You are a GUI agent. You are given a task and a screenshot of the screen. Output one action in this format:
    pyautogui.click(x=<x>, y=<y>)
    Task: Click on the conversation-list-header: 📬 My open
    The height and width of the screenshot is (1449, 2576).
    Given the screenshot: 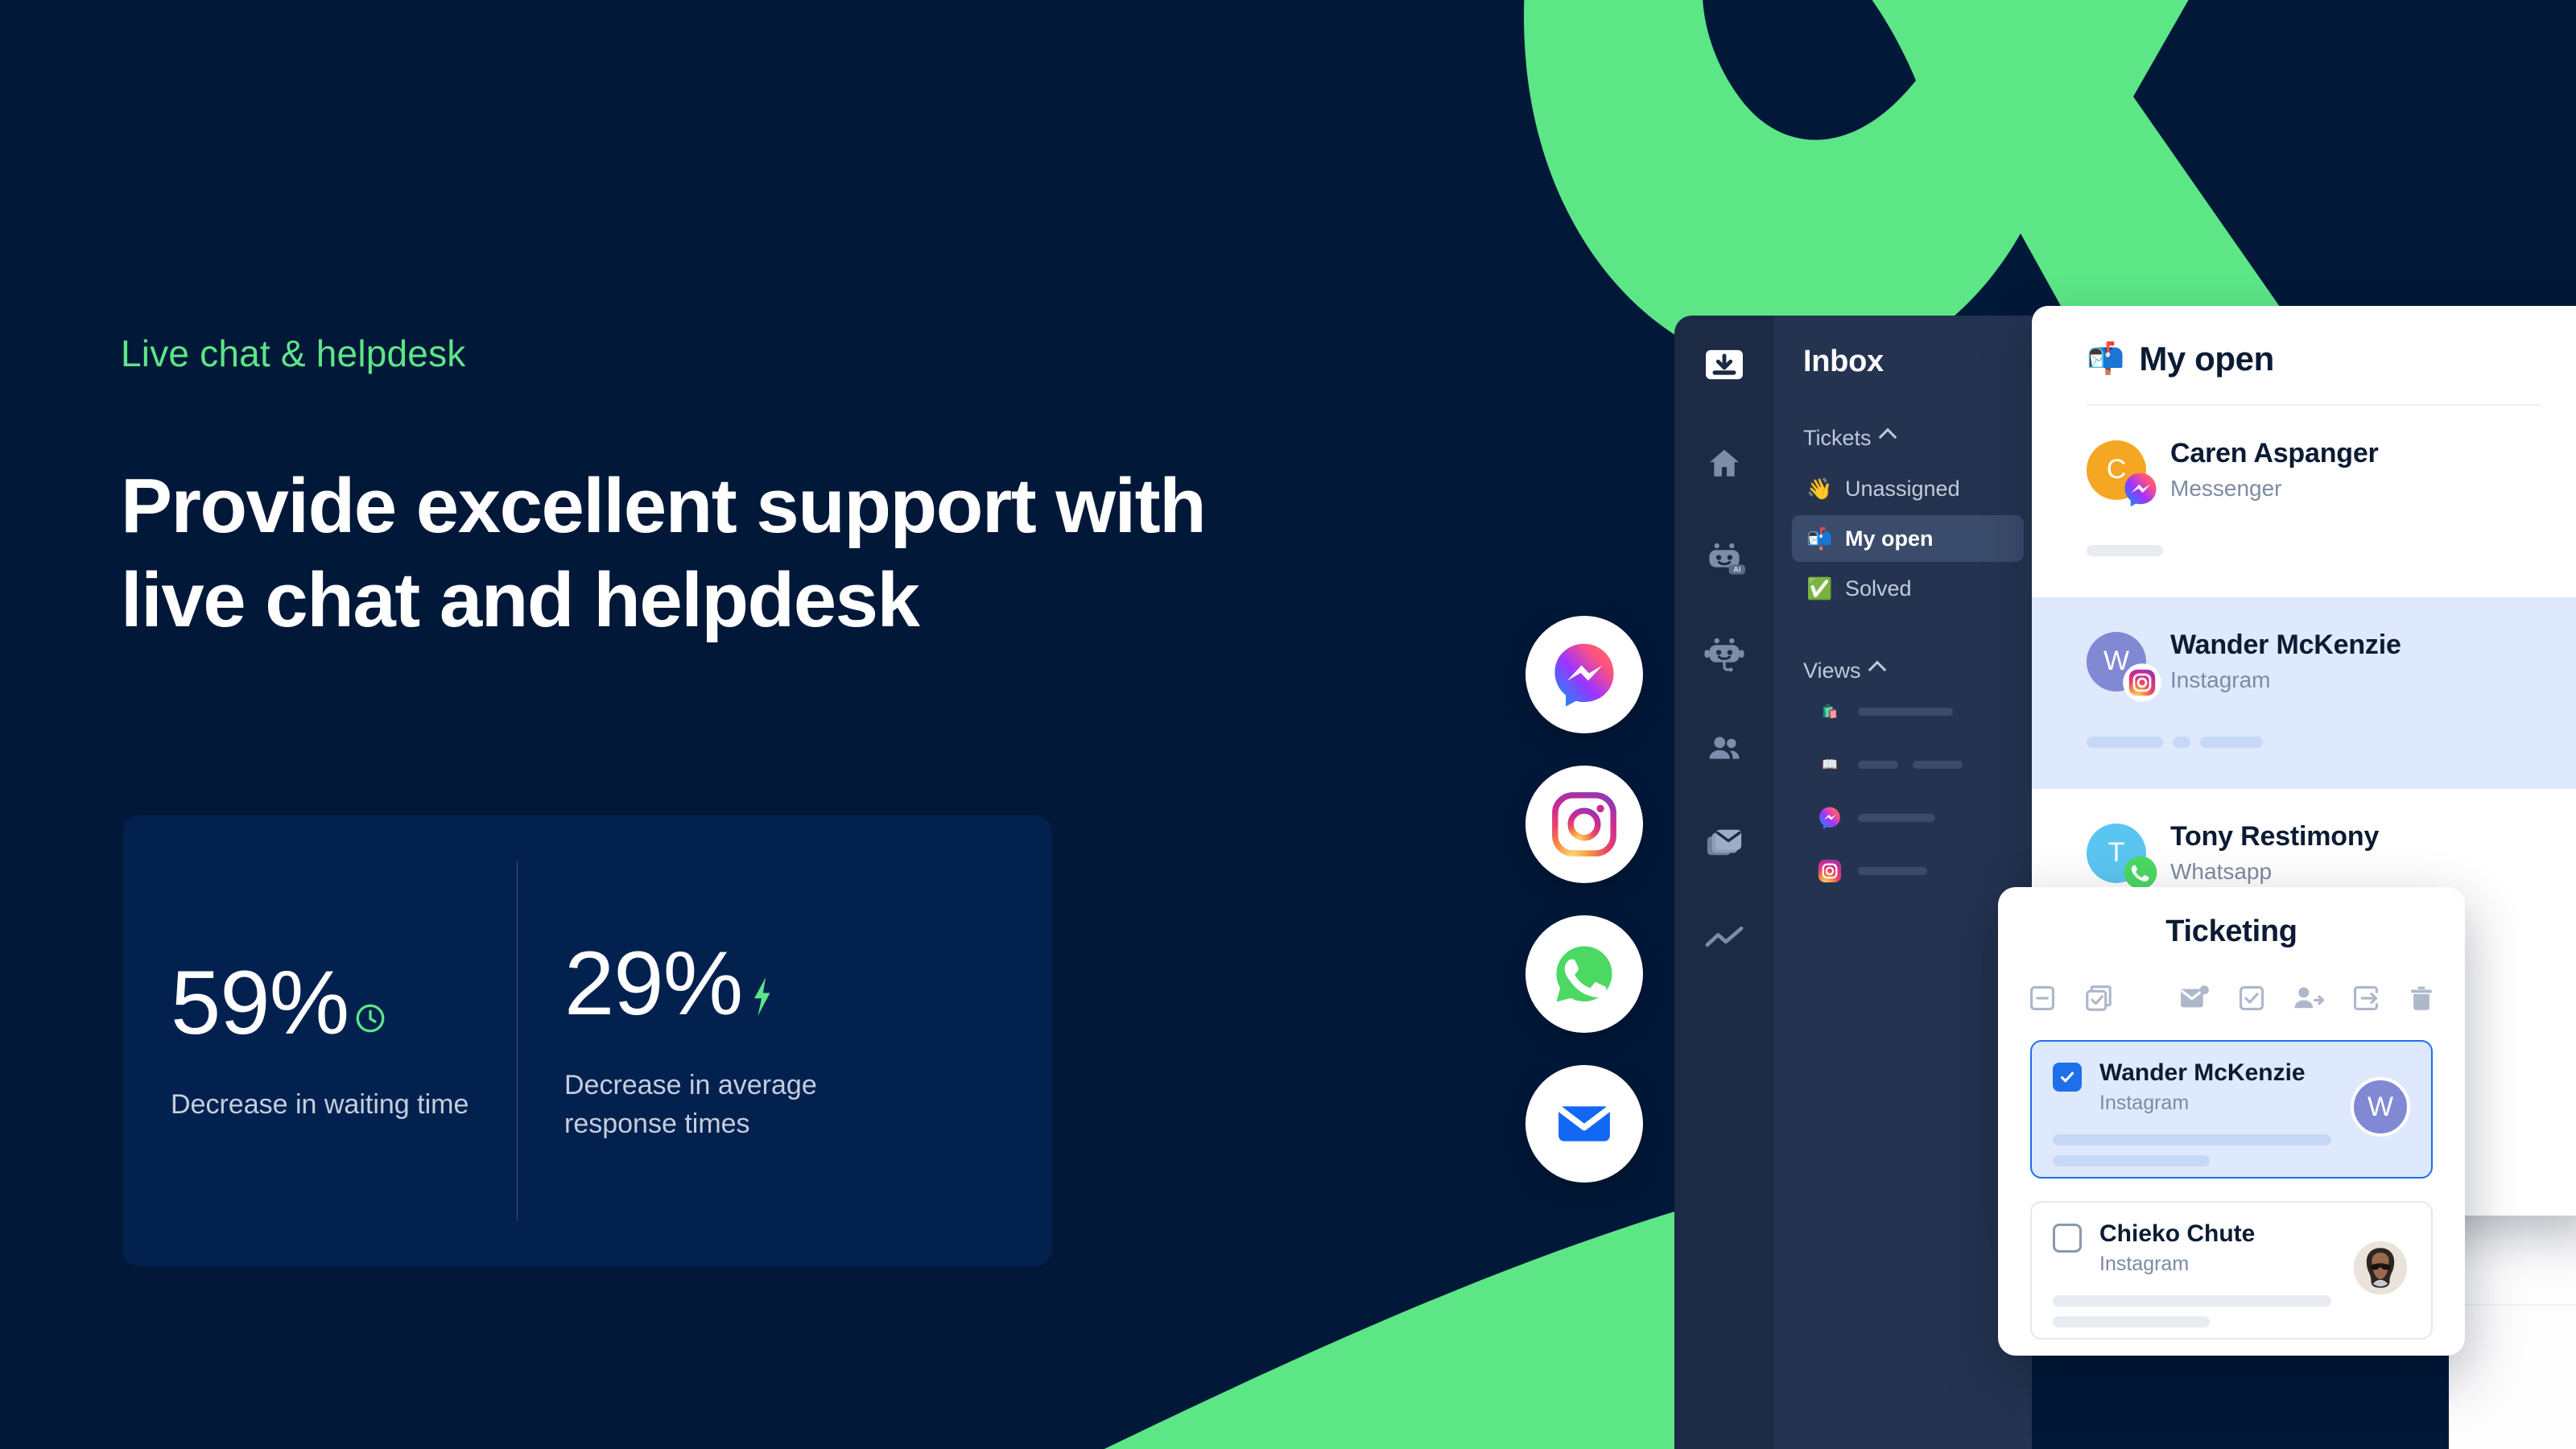 What is the action you would take?
    pyautogui.click(x=2304, y=342)
    